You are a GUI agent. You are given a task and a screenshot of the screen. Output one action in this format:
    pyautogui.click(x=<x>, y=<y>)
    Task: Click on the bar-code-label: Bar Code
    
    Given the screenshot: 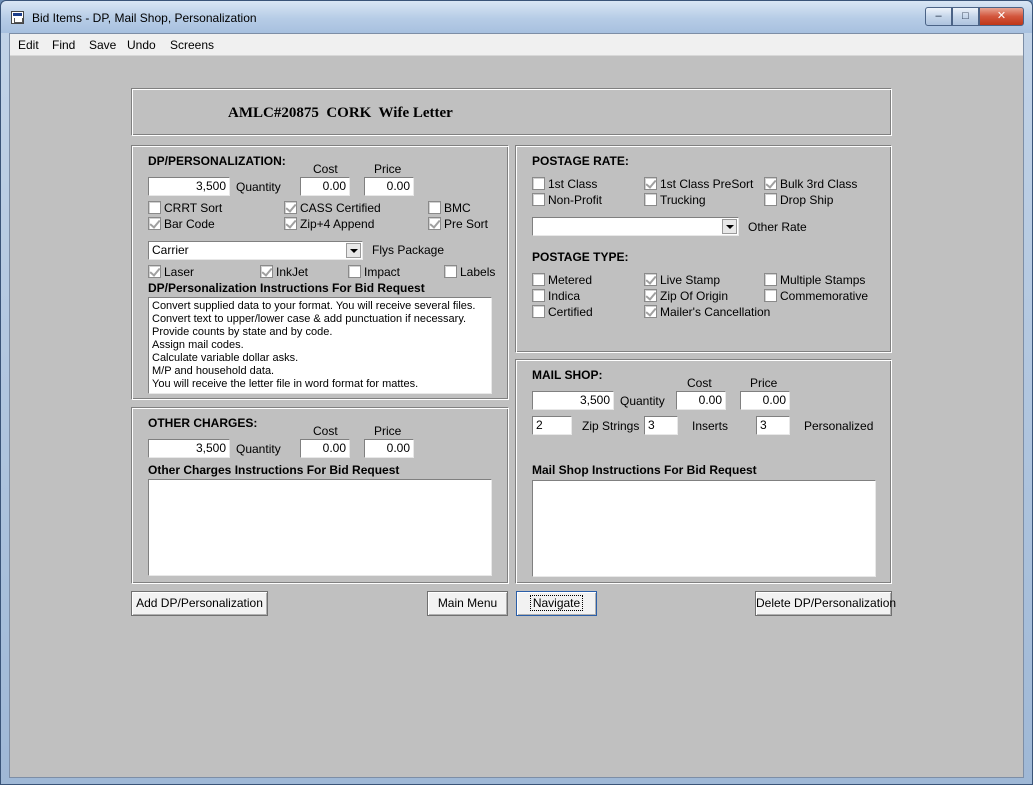 What is the action you would take?
    pyautogui.click(x=189, y=224)
    